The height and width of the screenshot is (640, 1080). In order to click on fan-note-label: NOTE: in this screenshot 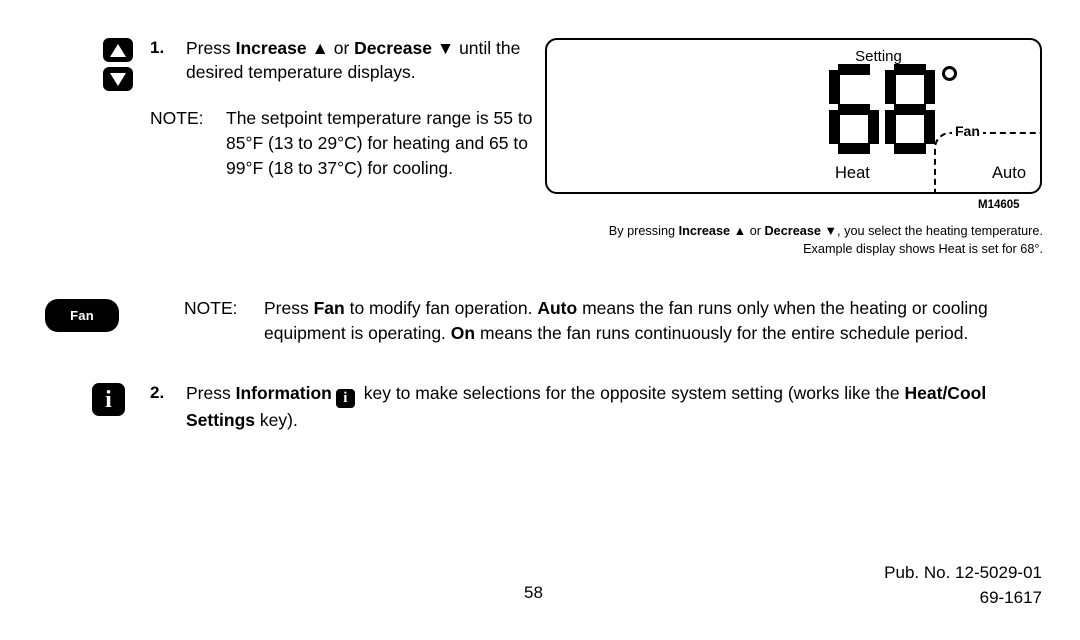, I will do `click(211, 308)`.